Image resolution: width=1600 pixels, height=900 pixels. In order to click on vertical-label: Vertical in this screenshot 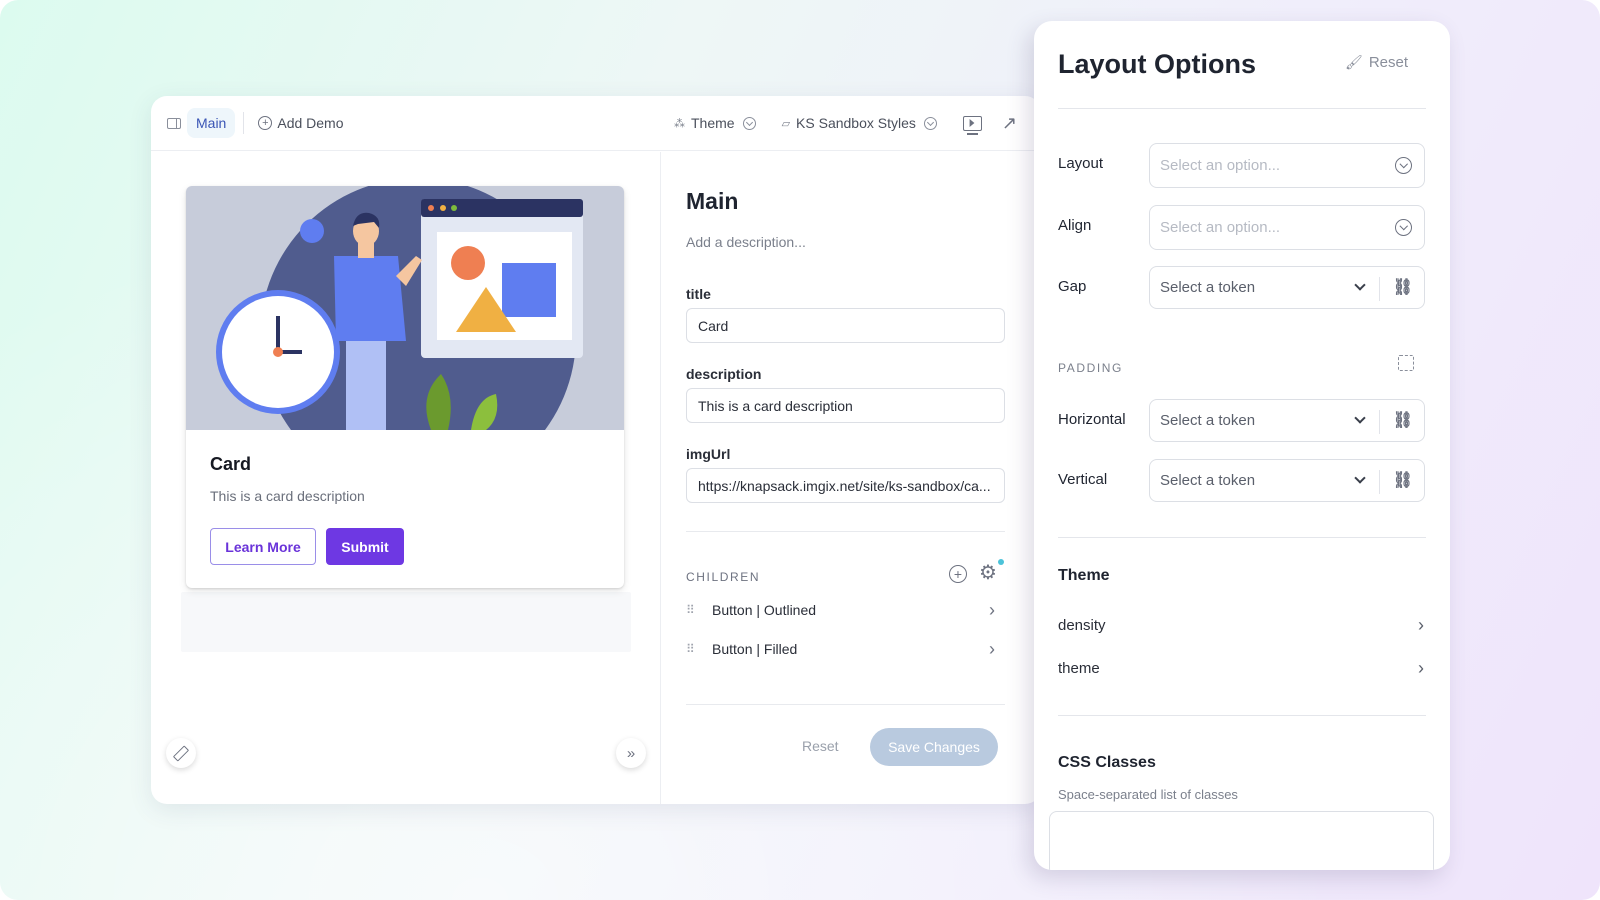, I will do `click(1083, 479)`.